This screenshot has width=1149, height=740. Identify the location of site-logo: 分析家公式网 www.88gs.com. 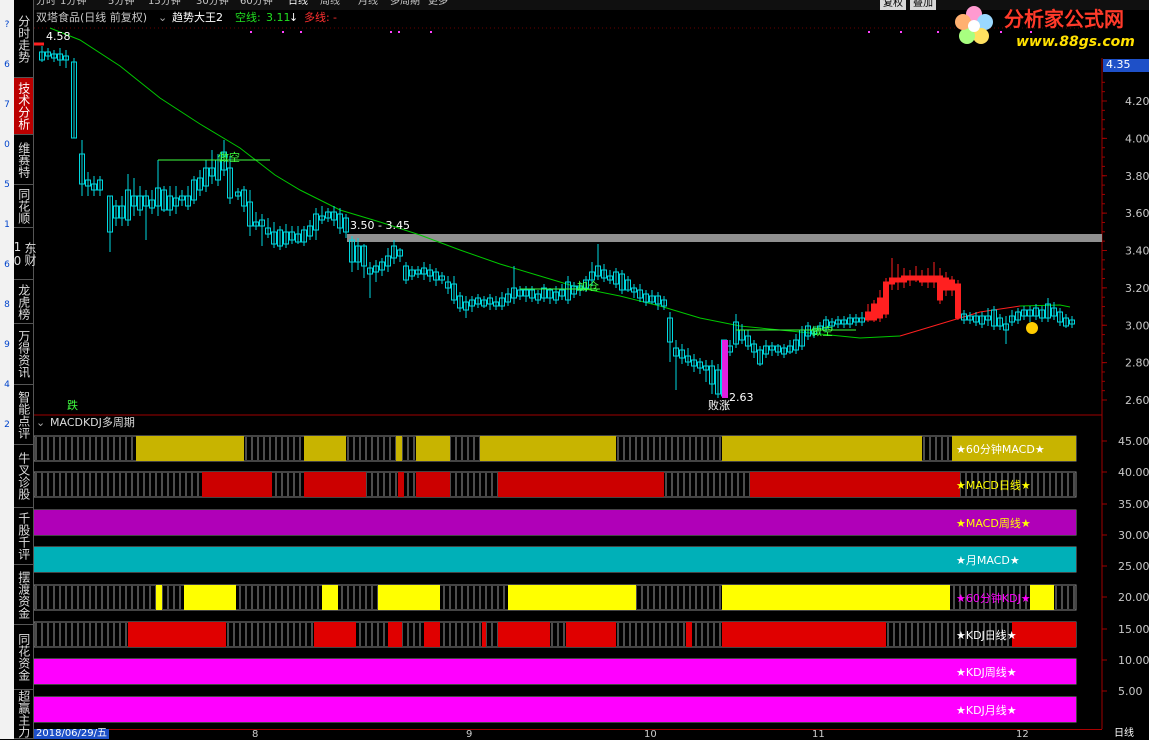
(1046, 30).